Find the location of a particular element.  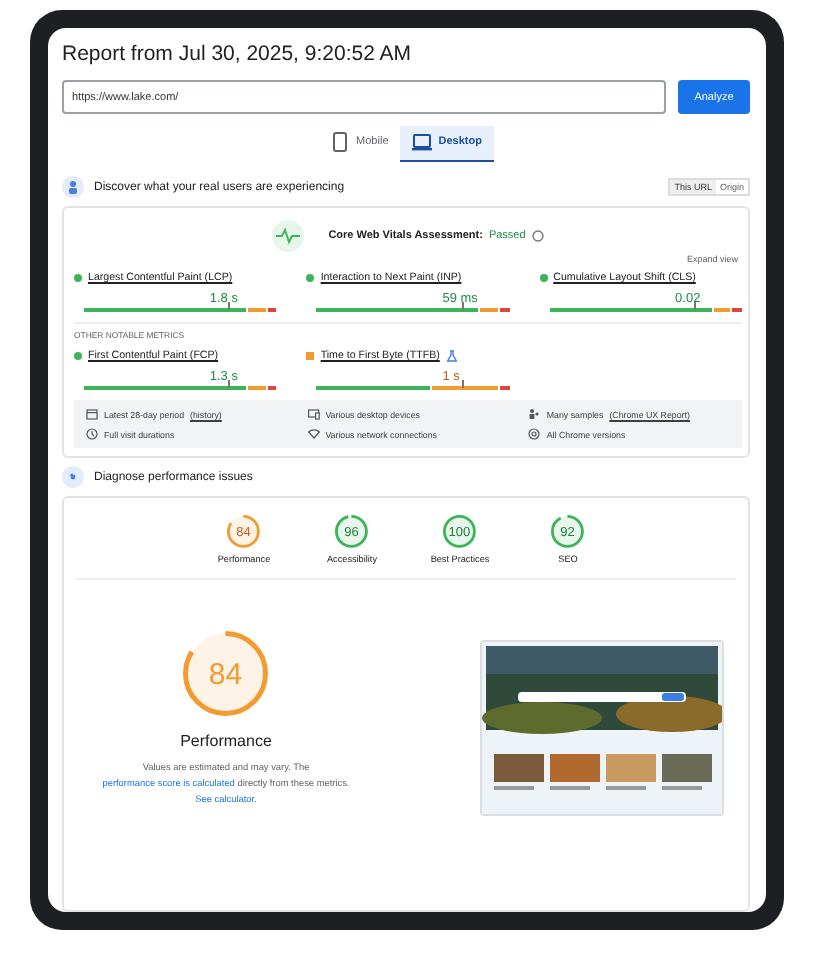

pulse-icon is located at coordinates (288, 236).